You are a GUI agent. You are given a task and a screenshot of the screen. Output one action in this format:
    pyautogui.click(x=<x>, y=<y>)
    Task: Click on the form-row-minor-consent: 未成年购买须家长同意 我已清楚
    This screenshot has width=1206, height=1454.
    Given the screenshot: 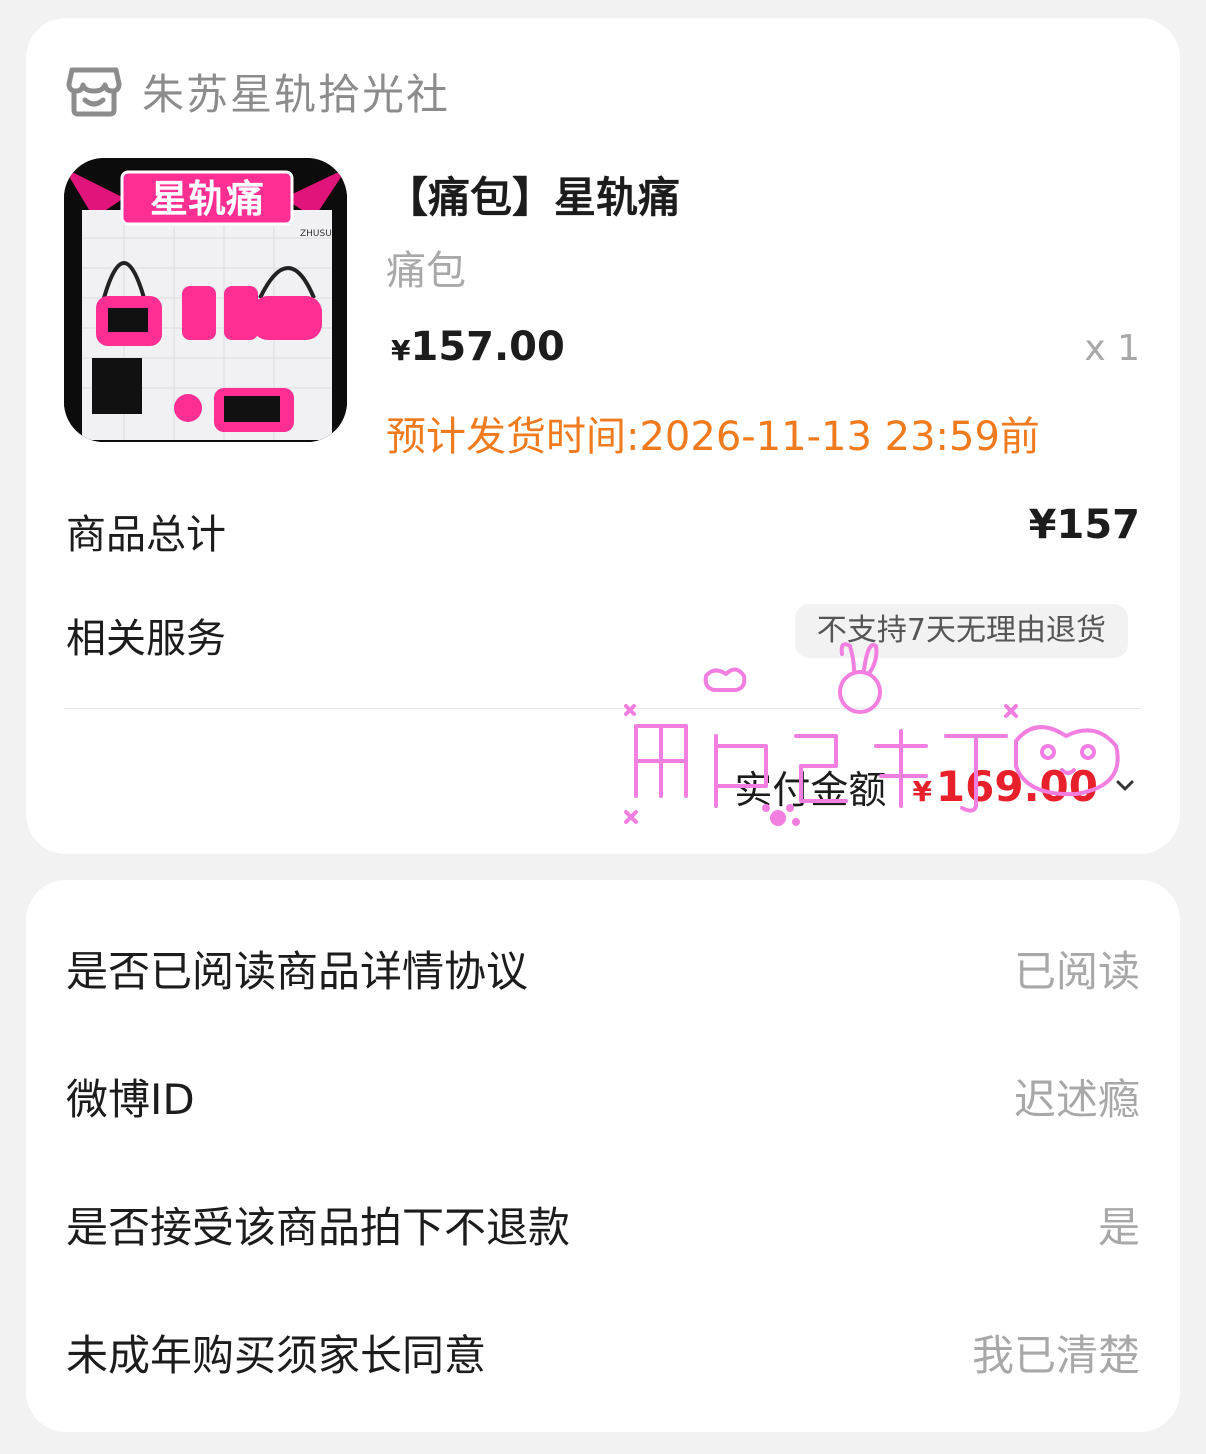 What is the action you would take?
    pyautogui.click(x=603, y=1352)
    